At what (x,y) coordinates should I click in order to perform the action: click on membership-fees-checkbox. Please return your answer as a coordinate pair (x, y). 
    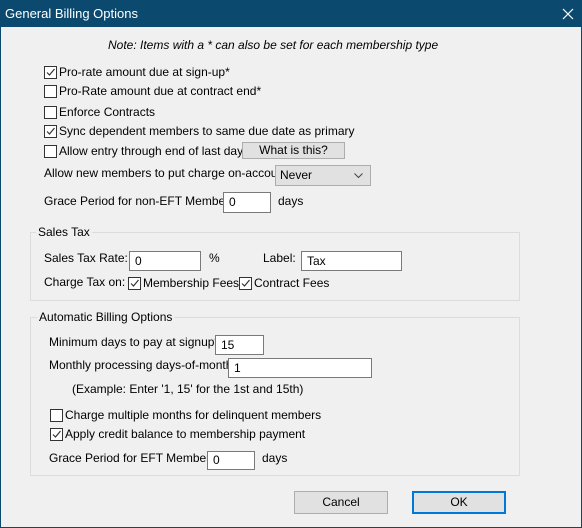
    Looking at the image, I should click on (134, 283).